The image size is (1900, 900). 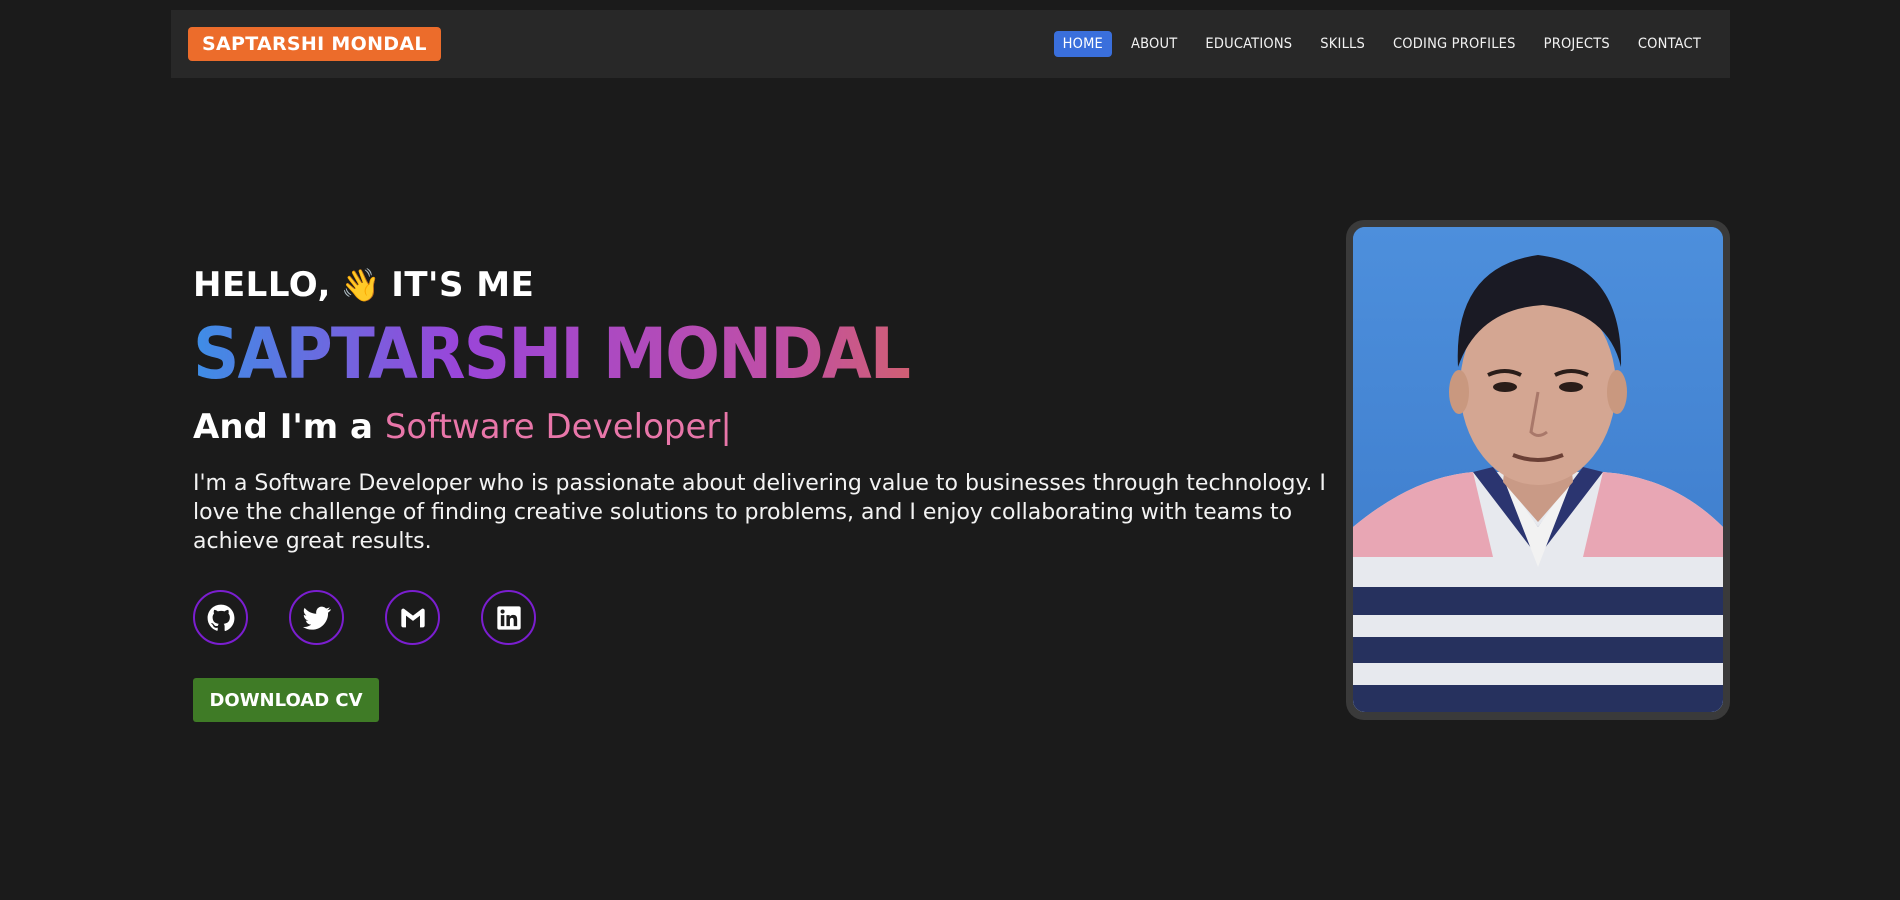 What do you see at coordinates (552, 427) in the screenshot?
I see `role-title: Software Developer` at bounding box center [552, 427].